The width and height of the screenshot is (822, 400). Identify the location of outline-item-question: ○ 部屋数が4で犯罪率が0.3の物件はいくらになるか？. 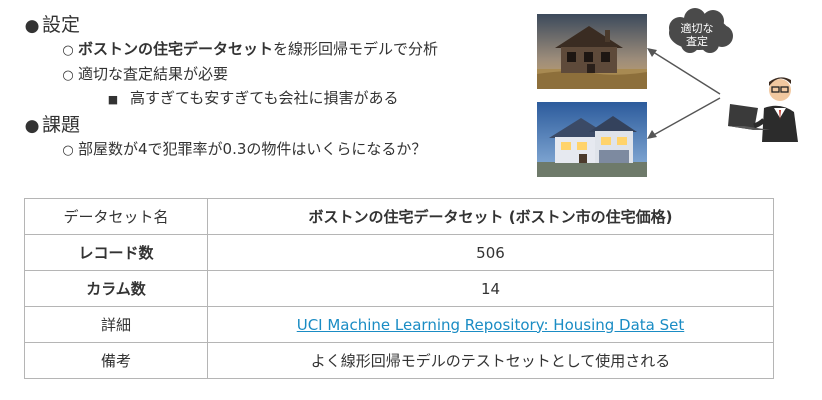
(242, 148).